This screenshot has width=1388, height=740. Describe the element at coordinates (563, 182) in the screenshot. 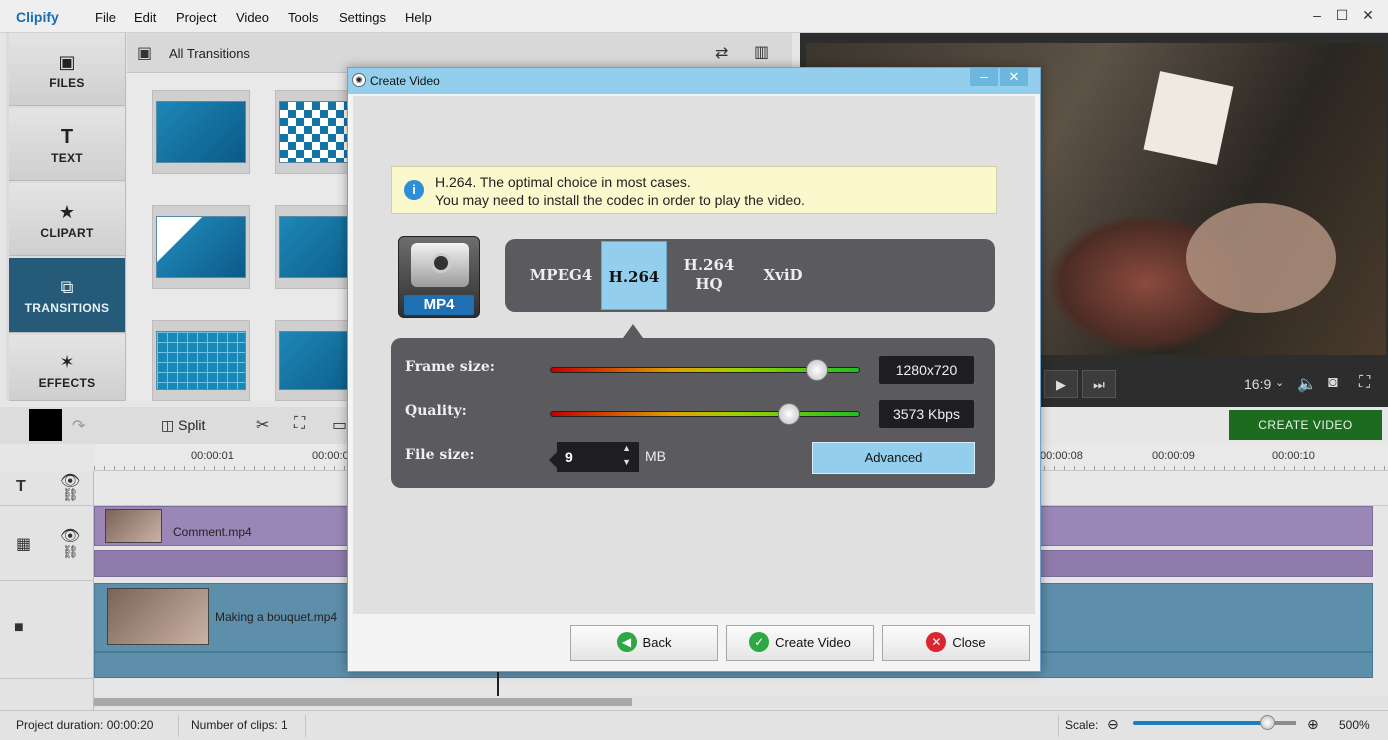

I see `info-text-line1: H.264. The optimal choice in most cases.` at that location.